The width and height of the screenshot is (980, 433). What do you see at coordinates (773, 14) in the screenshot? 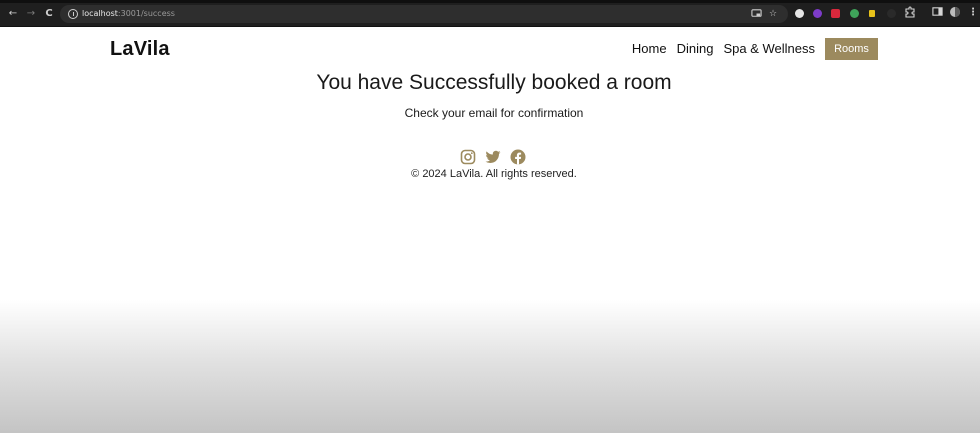
I see `bookmark-star-icon: ☆` at bounding box center [773, 14].